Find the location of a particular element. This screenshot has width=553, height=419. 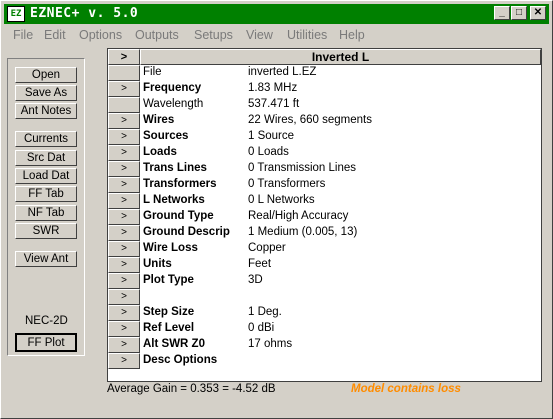

grid-row-trans-lines: > Trans Lines 0 Transmission Lines is located at coordinates (324, 169).